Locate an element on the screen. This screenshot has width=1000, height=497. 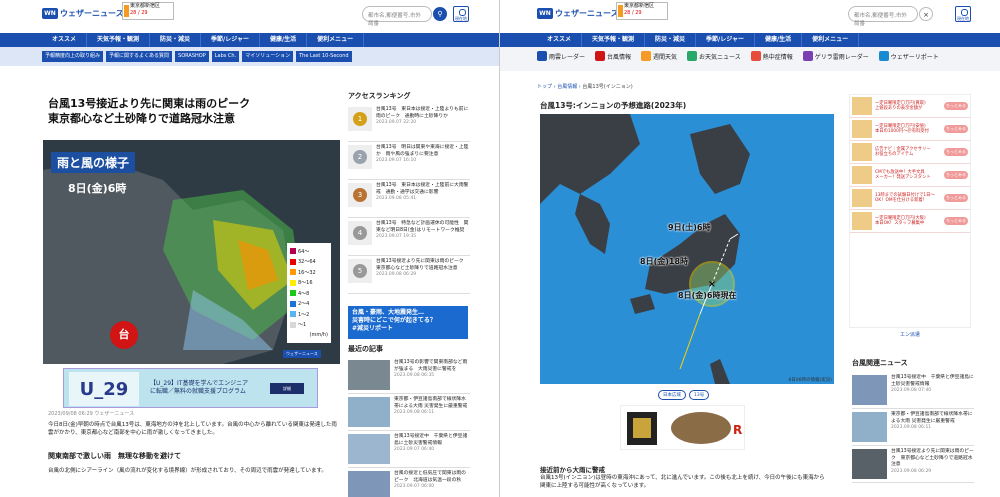
tab-radar: 雨雲レーダー is located at coordinates (561, 56).